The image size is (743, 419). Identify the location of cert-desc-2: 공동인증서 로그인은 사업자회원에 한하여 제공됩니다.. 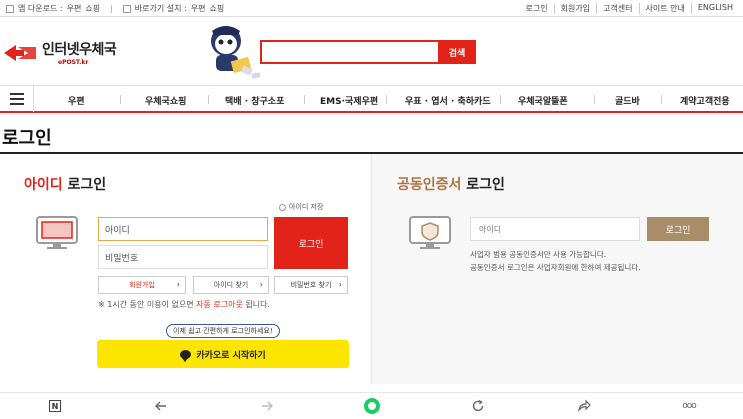
(555, 267).